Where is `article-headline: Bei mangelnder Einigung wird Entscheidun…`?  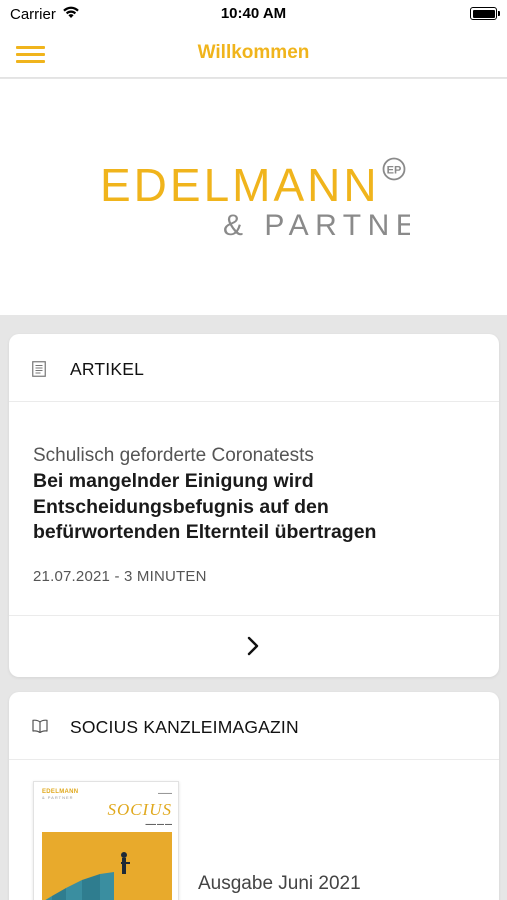 article-headline: Bei mangelnder Einigung wird Entscheidun… is located at coordinates (253, 507).